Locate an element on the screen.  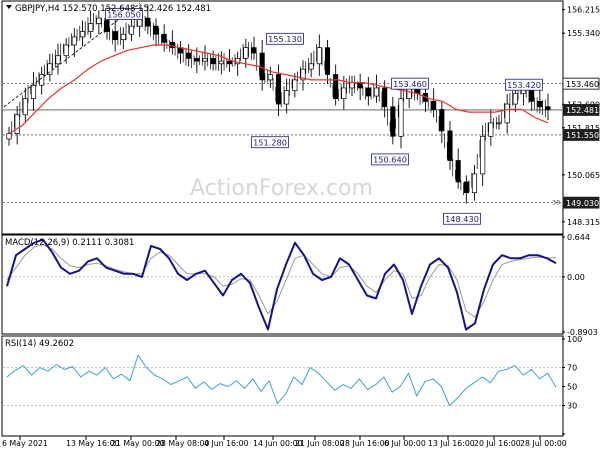
rsi-y-tick-label: 70 is located at coordinates (572, 368).